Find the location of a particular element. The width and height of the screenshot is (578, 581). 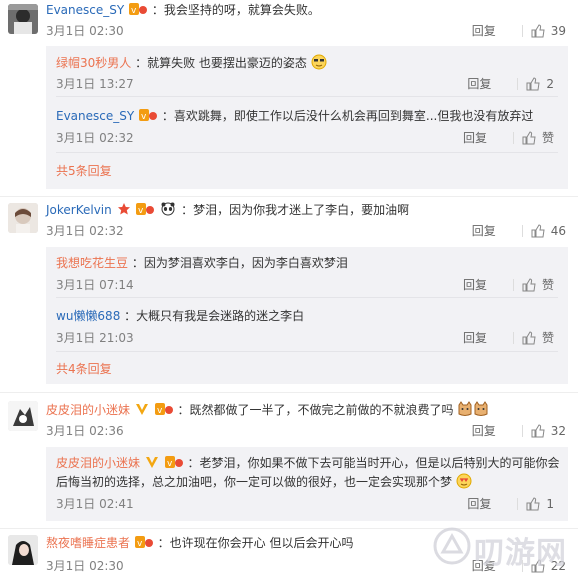

reply-text: 后悔当初的选择，总之加油吧，你一定可以做的很好，也一定会实现那个梦 is located at coordinates (254, 482).